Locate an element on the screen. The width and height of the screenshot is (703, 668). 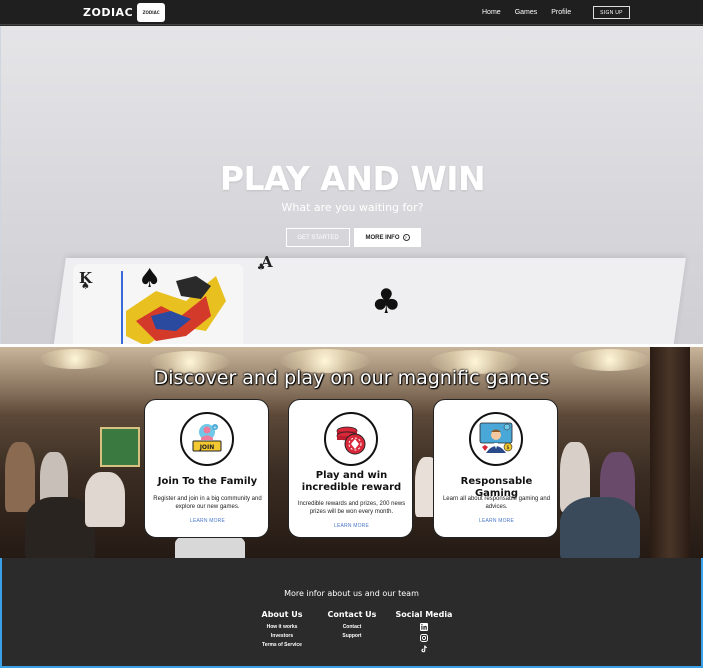
footer-link-investors: Investors is located at coordinates (282, 636).